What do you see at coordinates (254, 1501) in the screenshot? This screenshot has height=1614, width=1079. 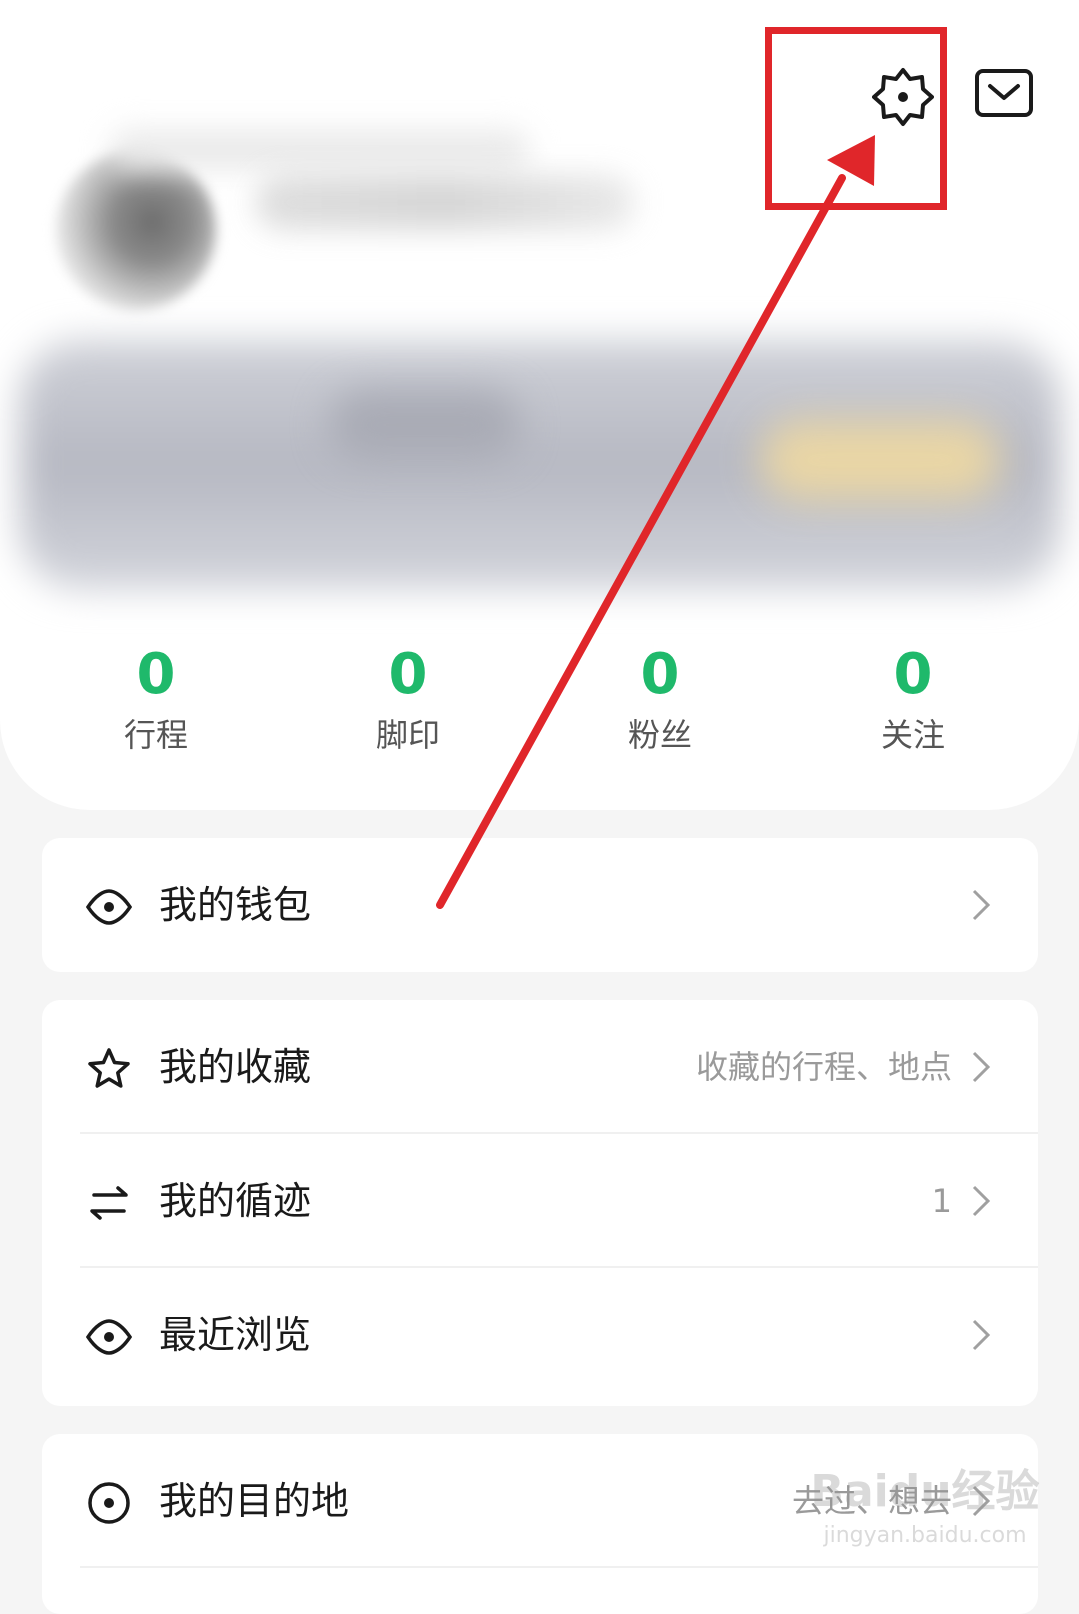 I see `menu-item-label: 我的目的地` at bounding box center [254, 1501].